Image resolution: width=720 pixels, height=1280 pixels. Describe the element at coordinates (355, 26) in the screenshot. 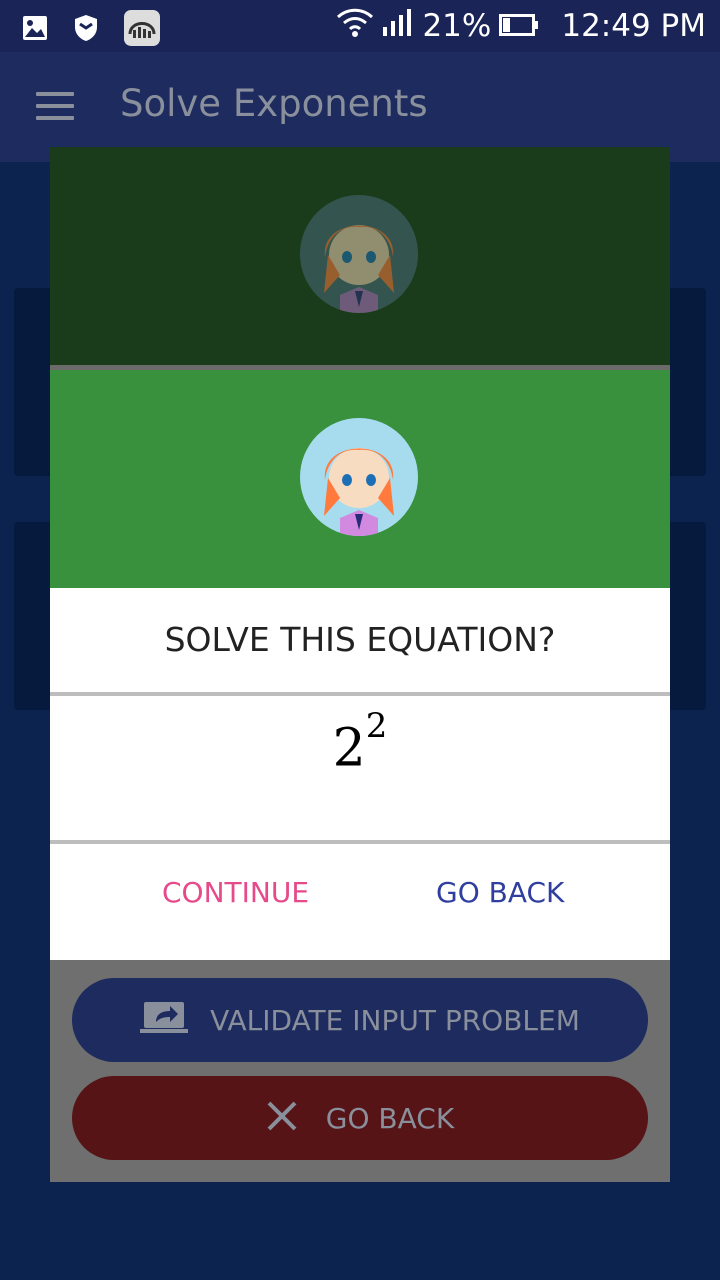

I see `wifi-icon` at that location.